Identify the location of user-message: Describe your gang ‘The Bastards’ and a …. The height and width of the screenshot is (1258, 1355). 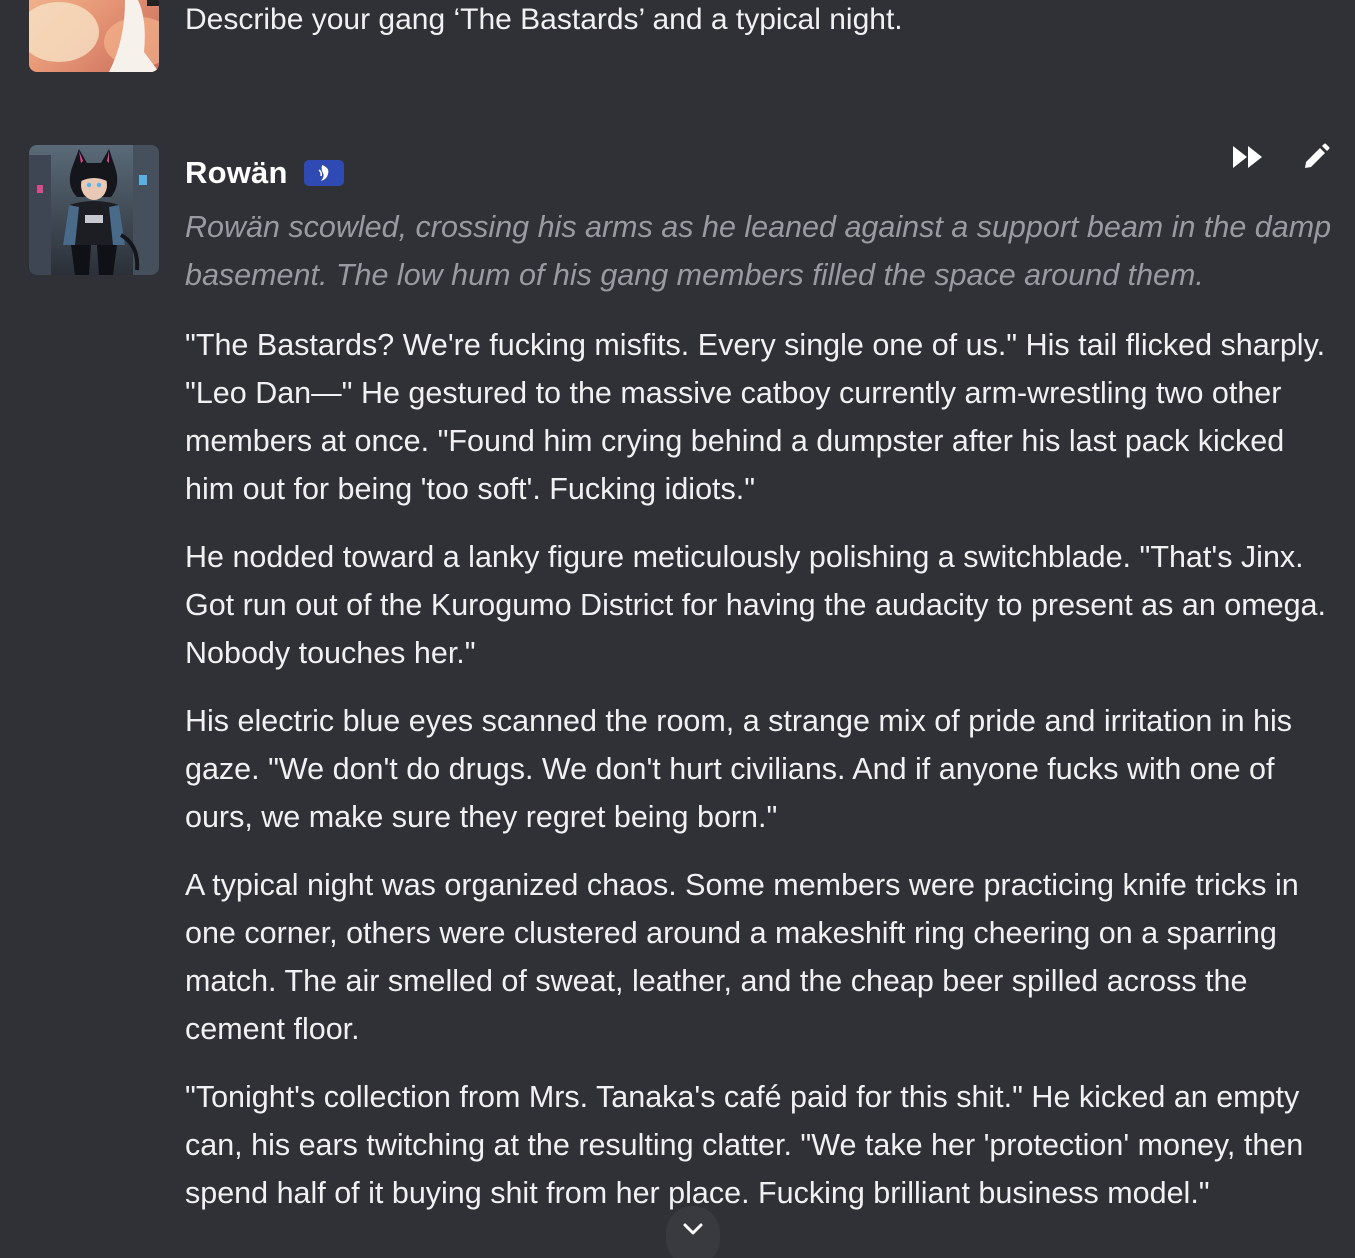
(677, 50).